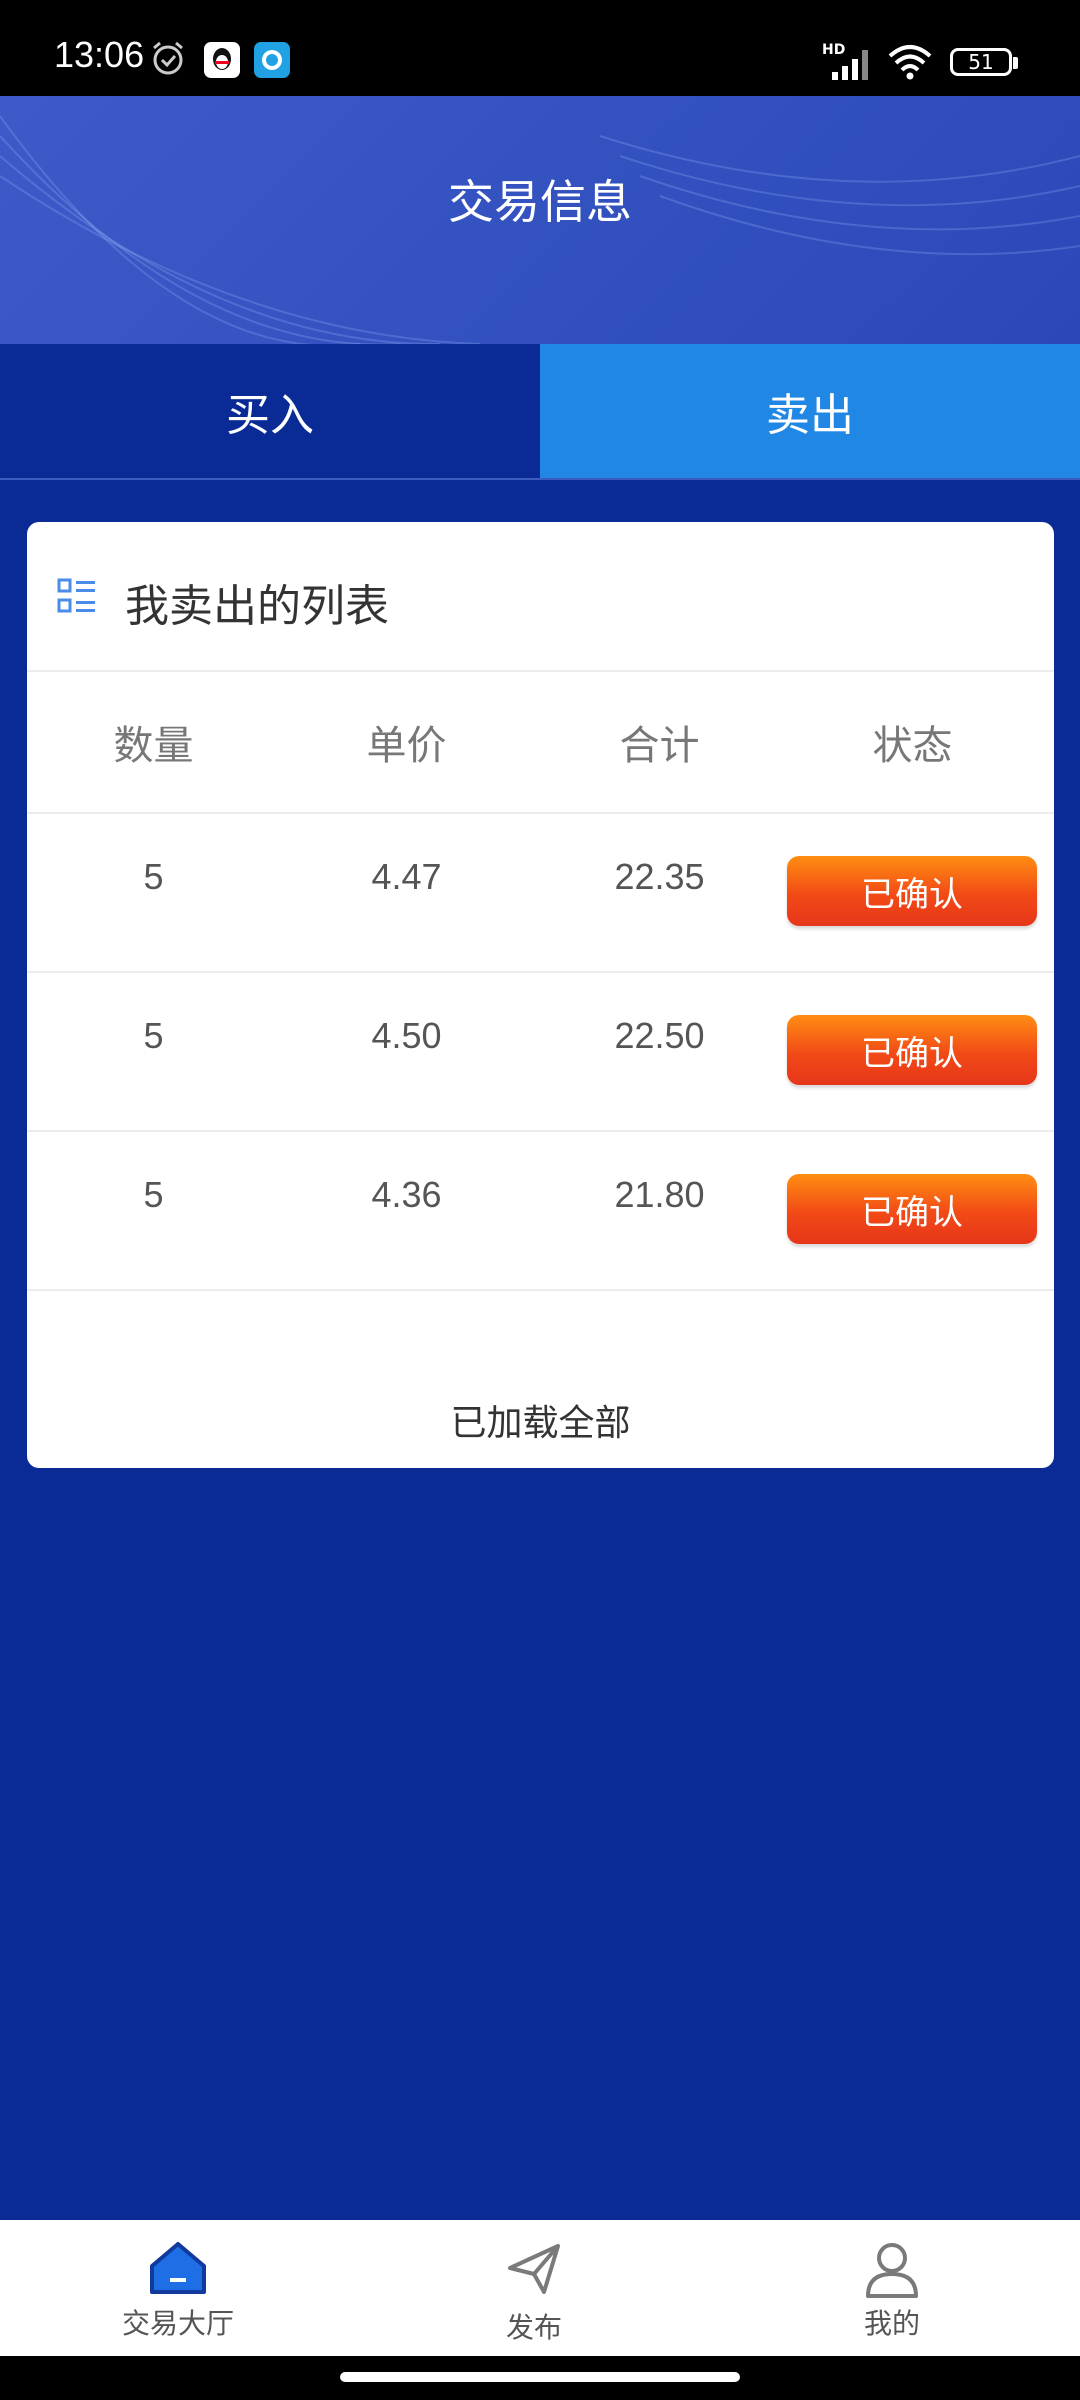 The width and height of the screenshot is (1080, 2400). Describe the element at coordinates (178, 2268) in the screenshot. I see `home-icon` at that location.